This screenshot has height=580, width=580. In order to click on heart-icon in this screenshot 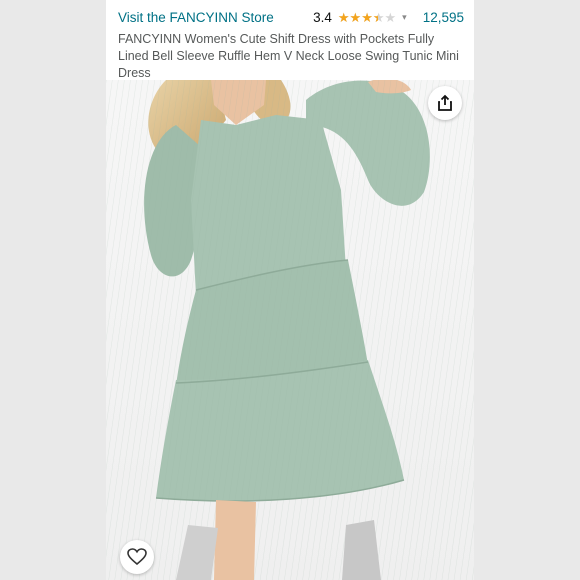, I will do `click(137, 557)`.